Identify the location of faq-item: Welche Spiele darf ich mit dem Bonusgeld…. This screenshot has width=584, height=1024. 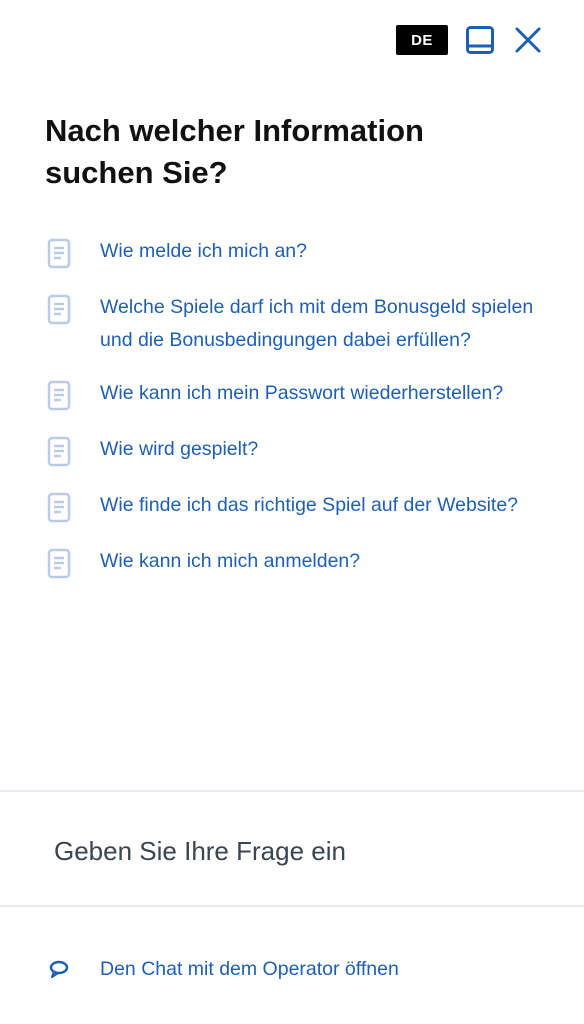
(295, 324).